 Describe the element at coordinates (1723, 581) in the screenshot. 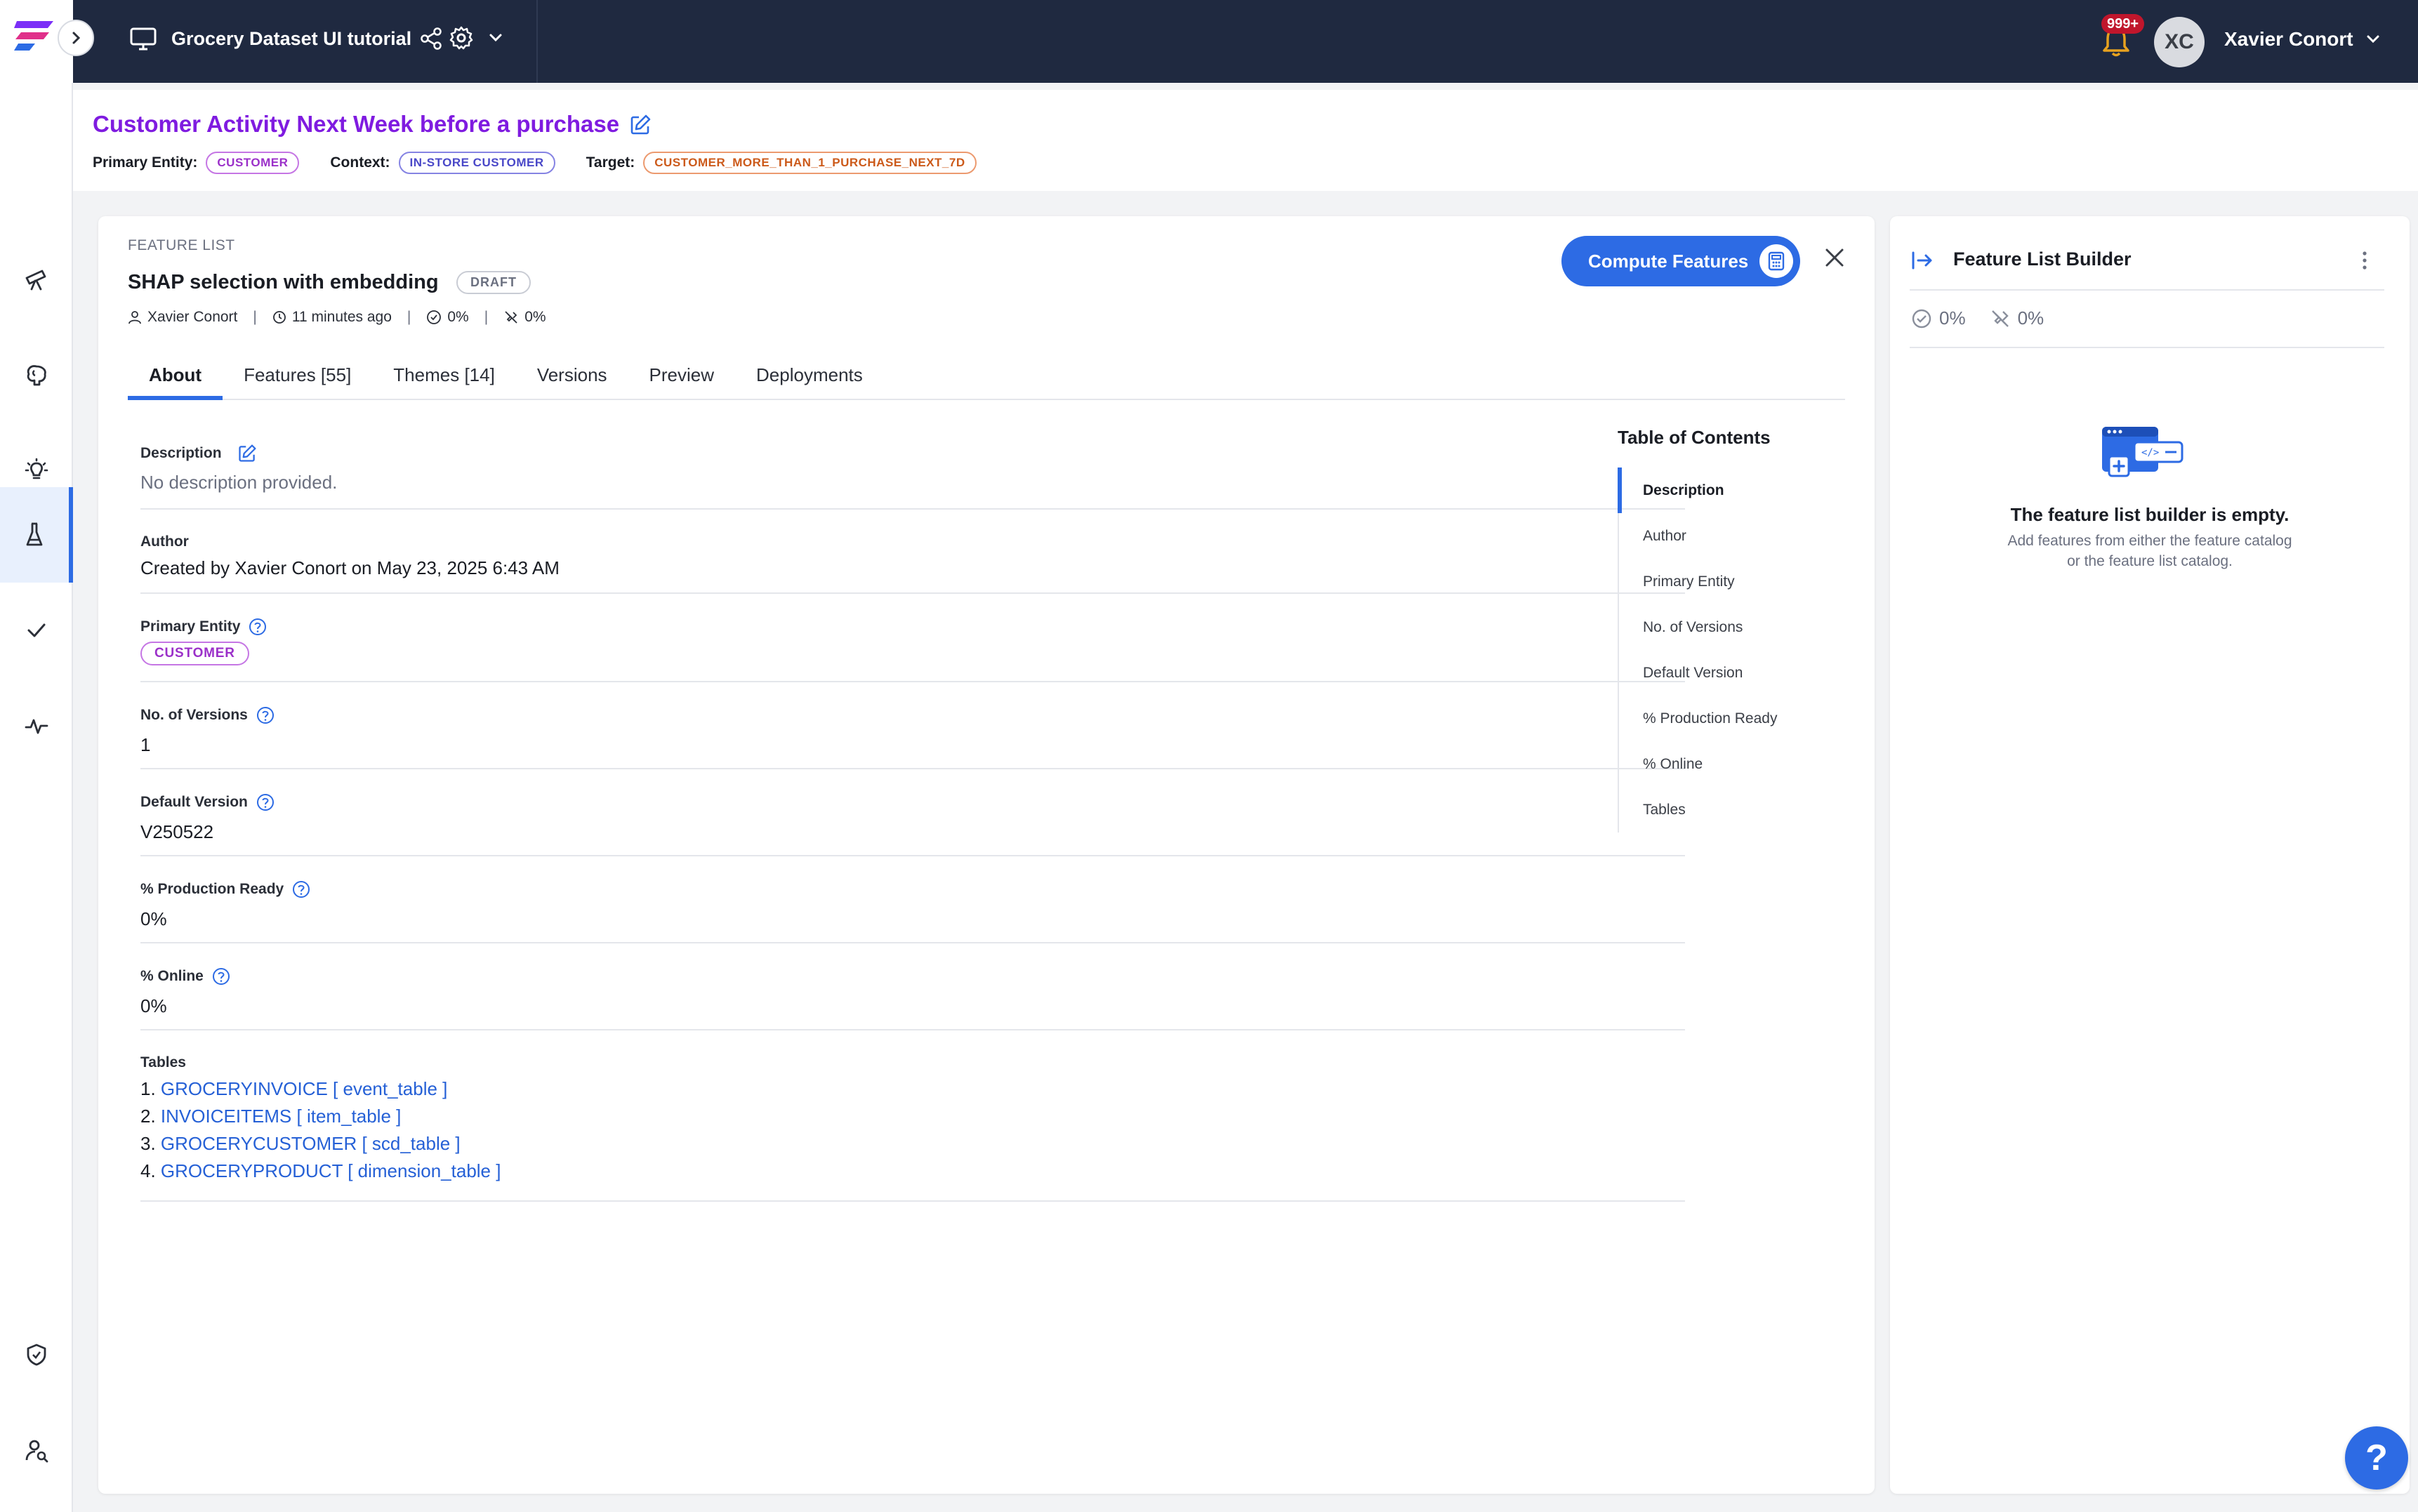

I see `toc-item-primary-entity: Primary Entity` at that location.